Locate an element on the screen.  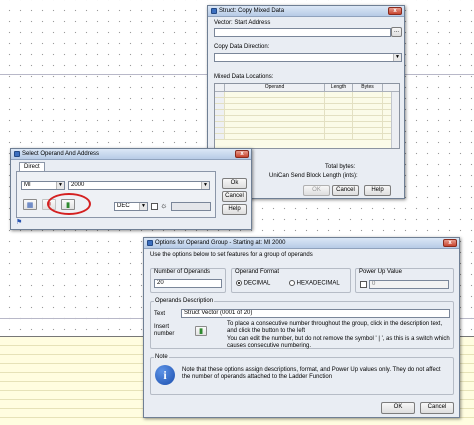
mixed-data-grid: Operand Length Bytes is located at coordinates (307, 116).